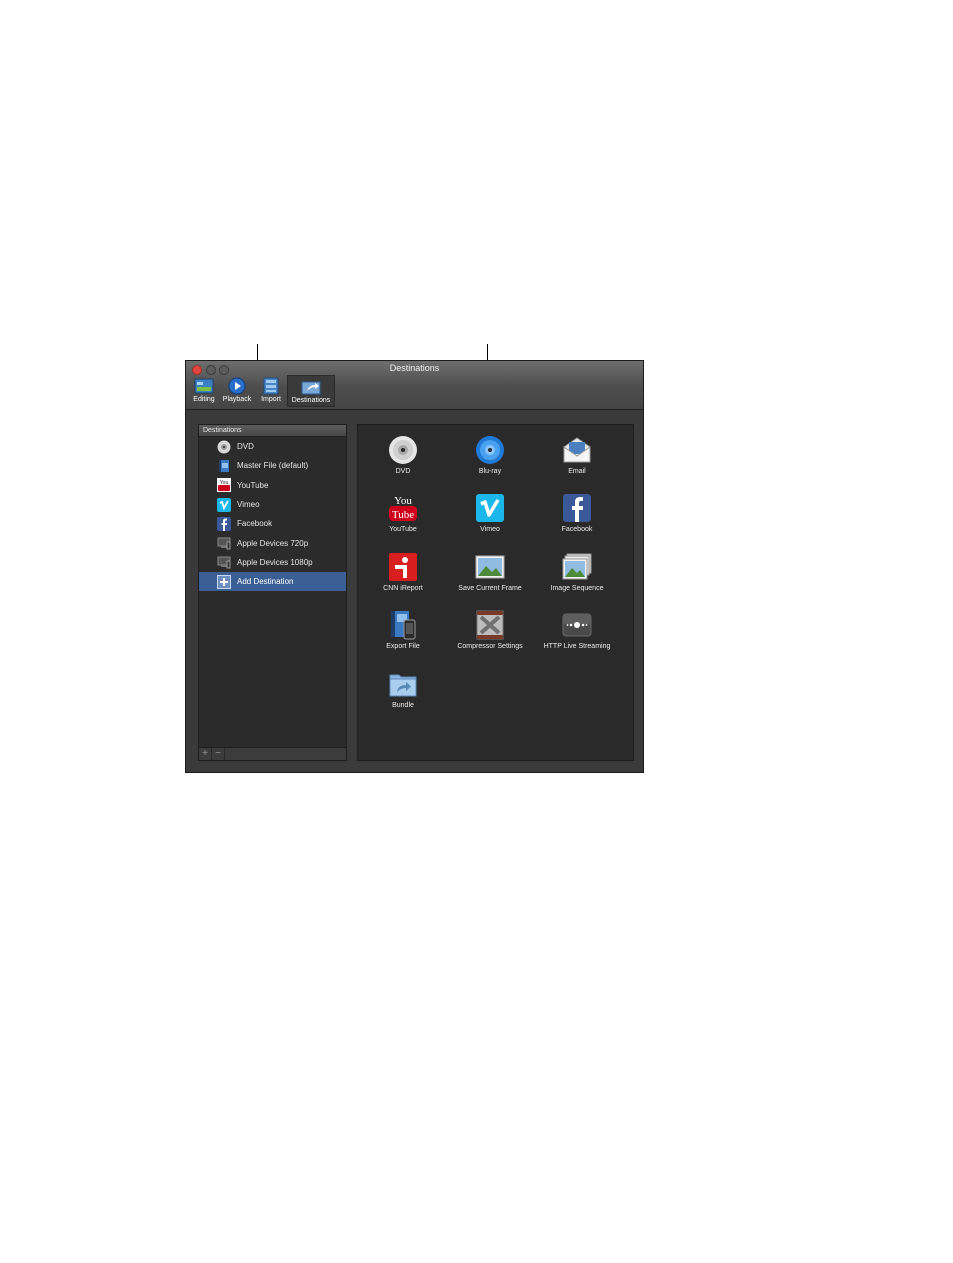 This screenshot has width=953, height=1263. What do you see at coordinates (272, 504) in the screenshot?
I see `sidebar-item-vimeo: Vimeo` at bounding box center [272, 504].